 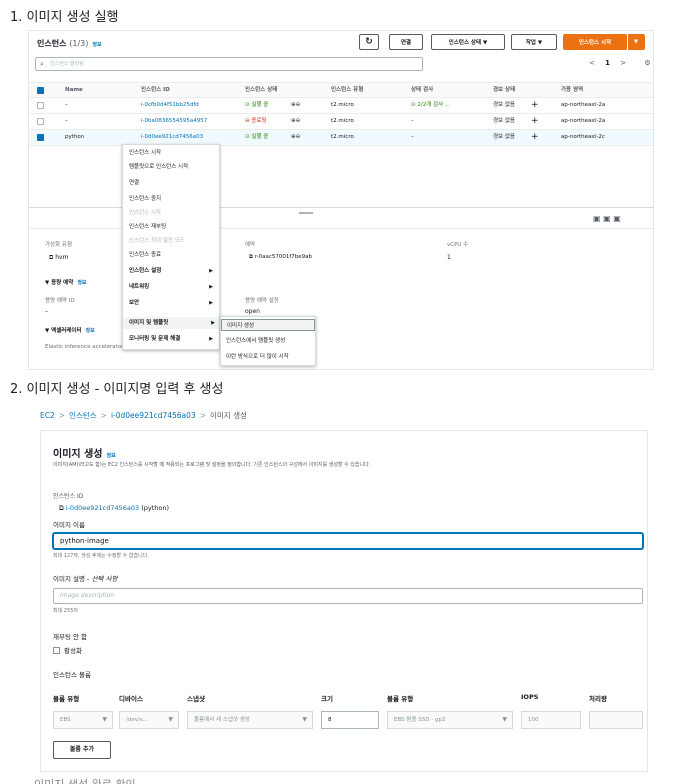 What do you see at coordinates (174, 121) in the screenshot?
I see `instance-id-link: i-0ba0836554595a4957` at bounding box center [174, 121].